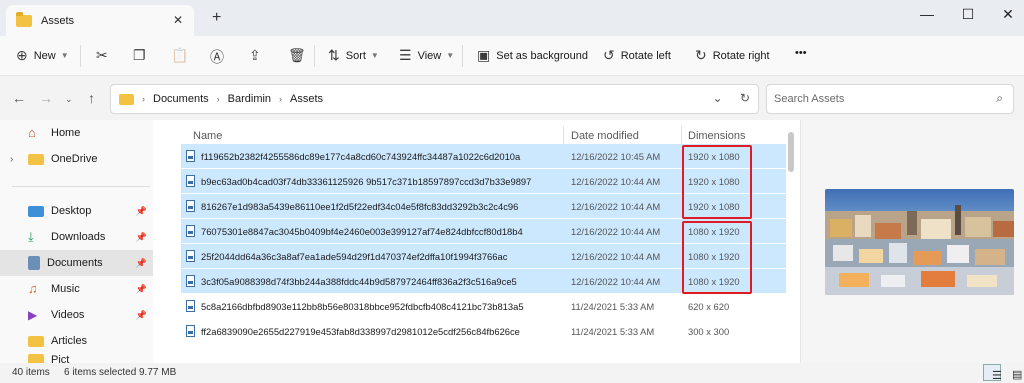 This screenshot has height=383, width=1024. Describe the element at coordinates (216, 18) in the screenshot. I see `new-tab-button: +` at that location.